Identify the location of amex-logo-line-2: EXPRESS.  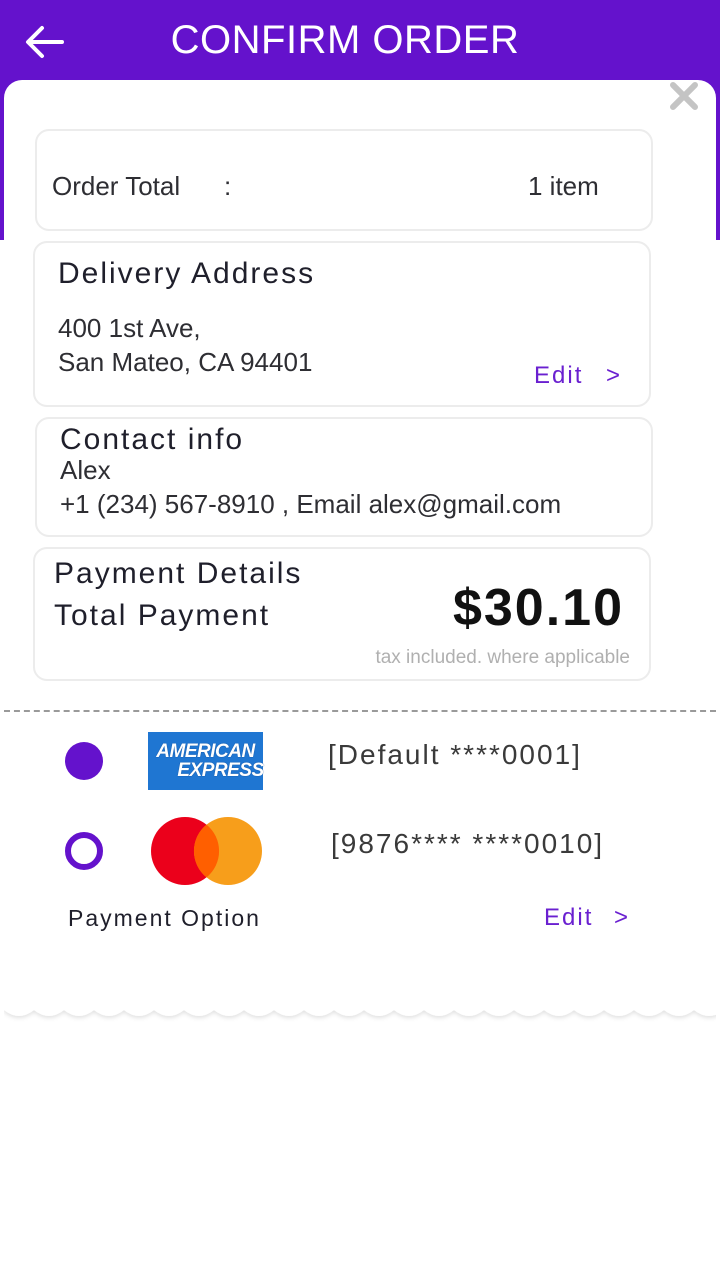
(220, 770).